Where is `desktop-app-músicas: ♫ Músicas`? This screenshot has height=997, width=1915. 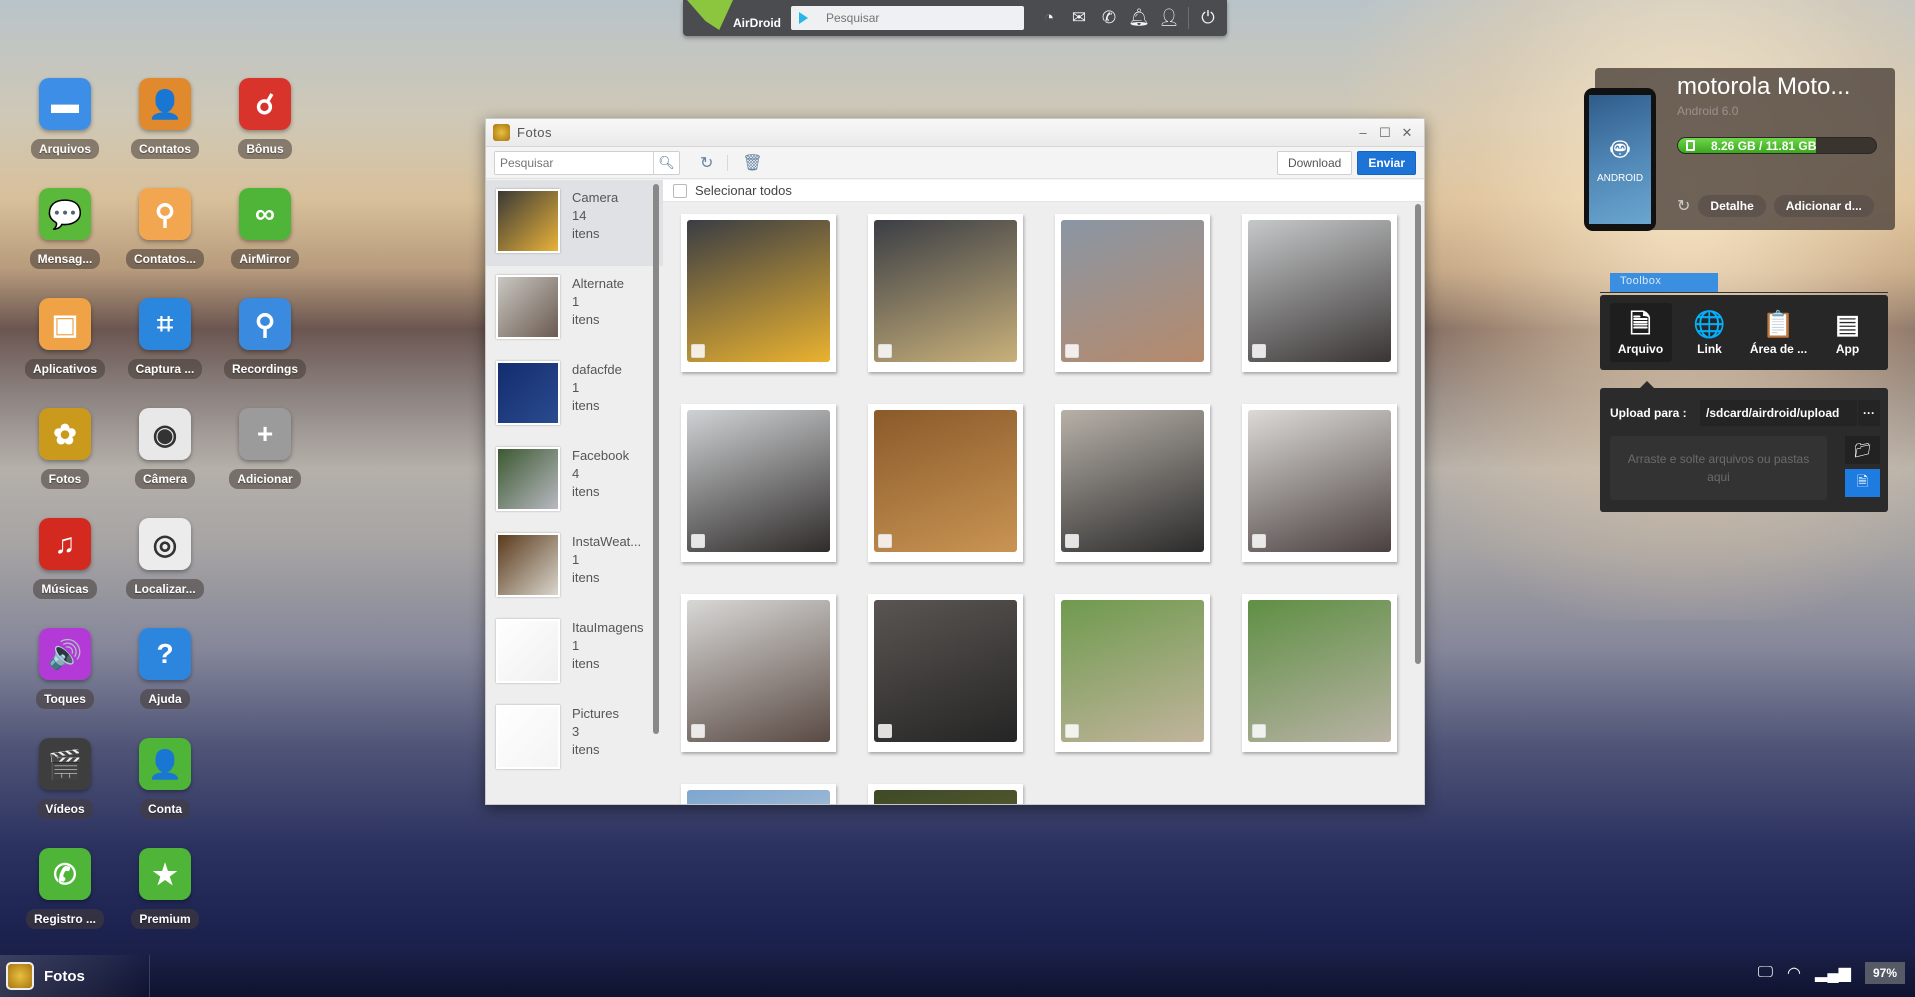 desktop-app-músicas: ♫ Músicas is located at coordinates (65, 563).